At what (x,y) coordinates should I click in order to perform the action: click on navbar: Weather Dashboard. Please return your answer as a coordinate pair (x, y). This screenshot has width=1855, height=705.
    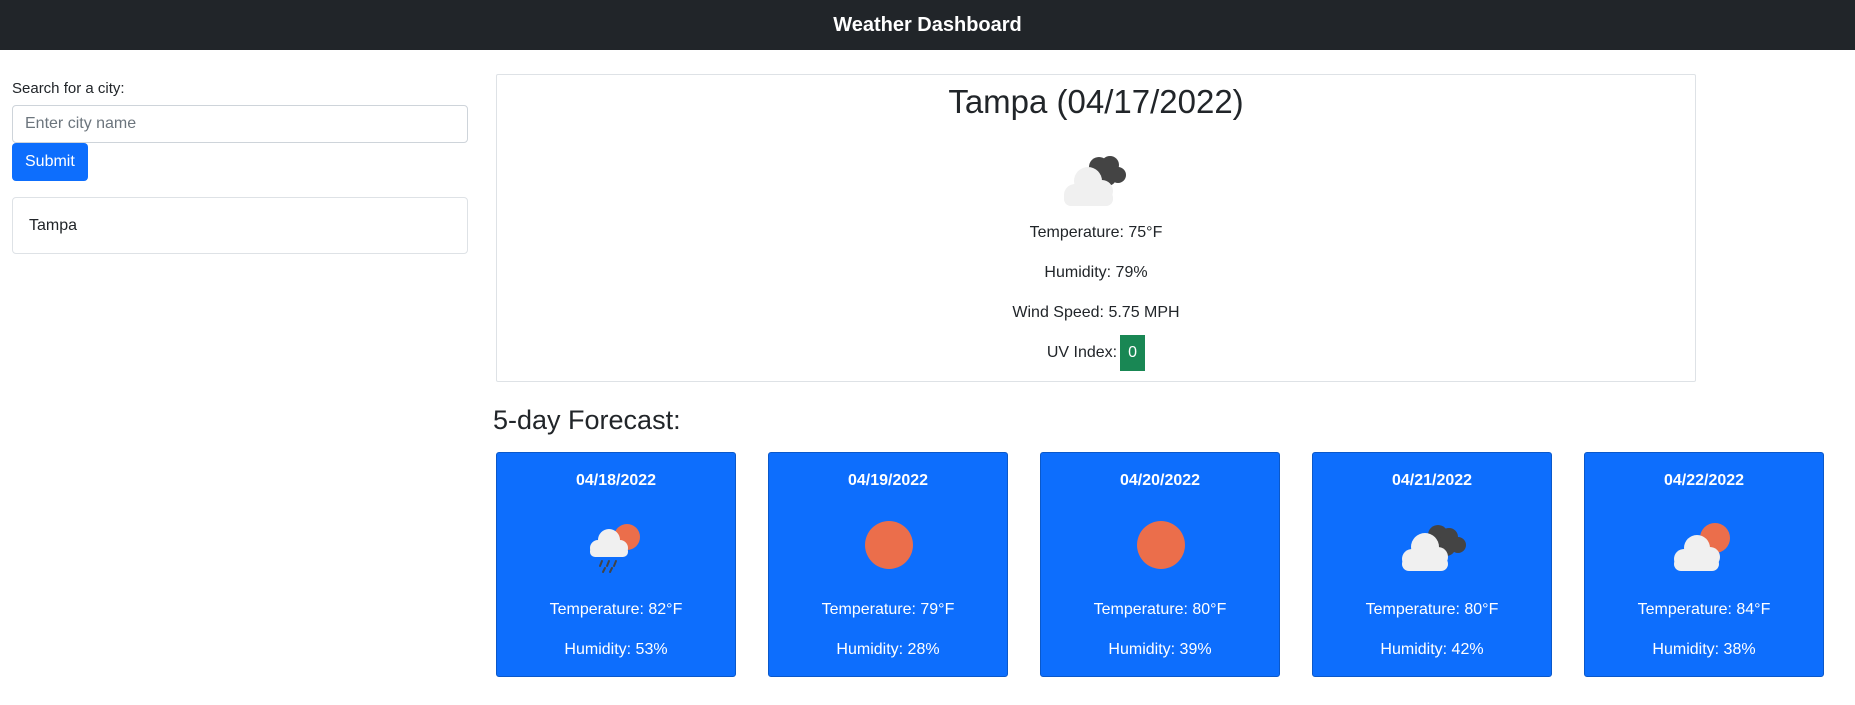
    Looking at the image, I should click on (927, 25).